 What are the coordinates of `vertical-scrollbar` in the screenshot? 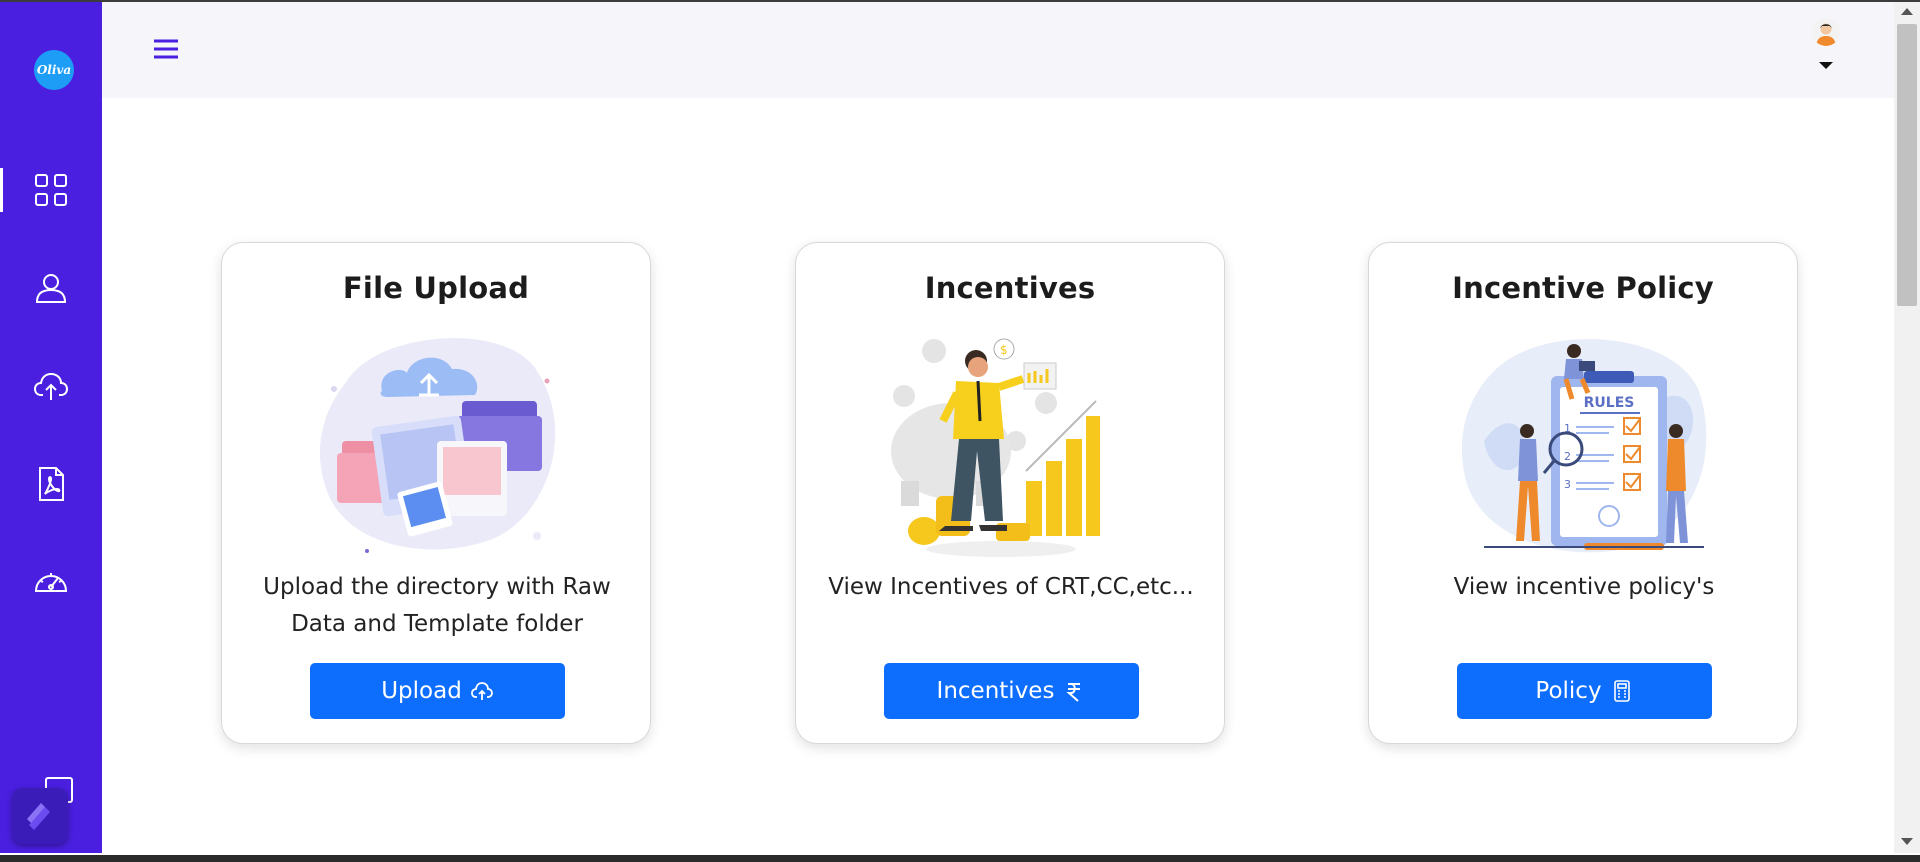 It's located at (1907, 427).